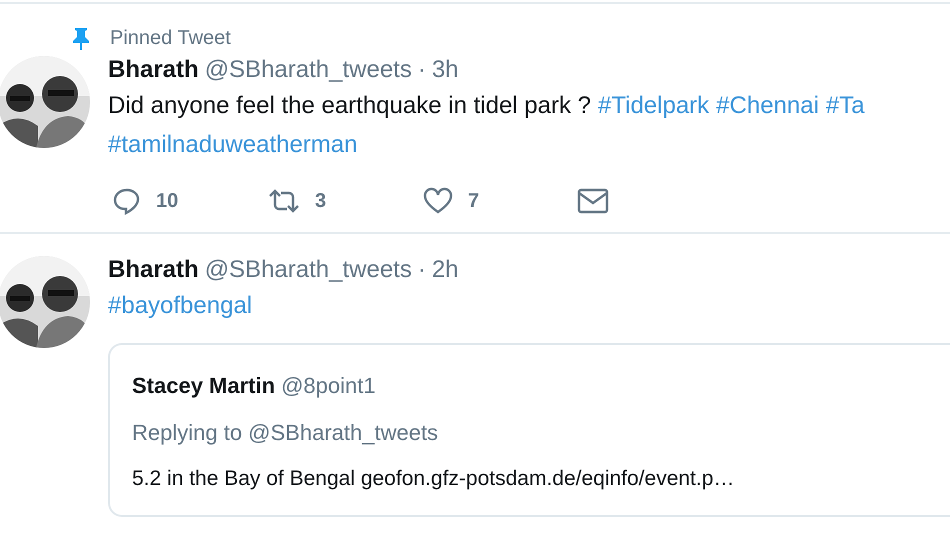 This screenshot has width=950, height=537. I want to click on hashtag-link: #tamilnaduweatherman, so click(233, 144).